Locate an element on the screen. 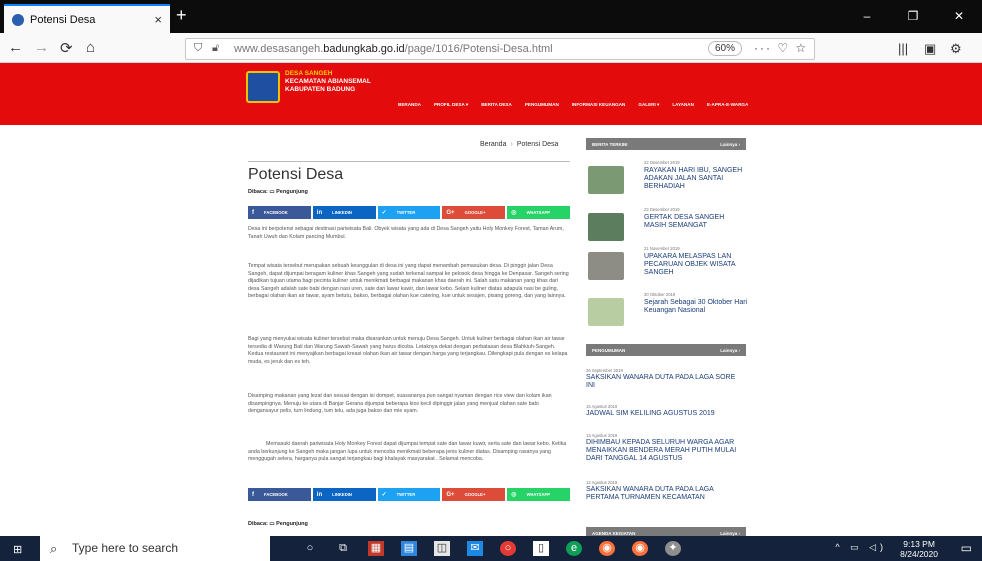  system-tray-icons: ^ ▭ ◁) is located at coordinates (861, 547).